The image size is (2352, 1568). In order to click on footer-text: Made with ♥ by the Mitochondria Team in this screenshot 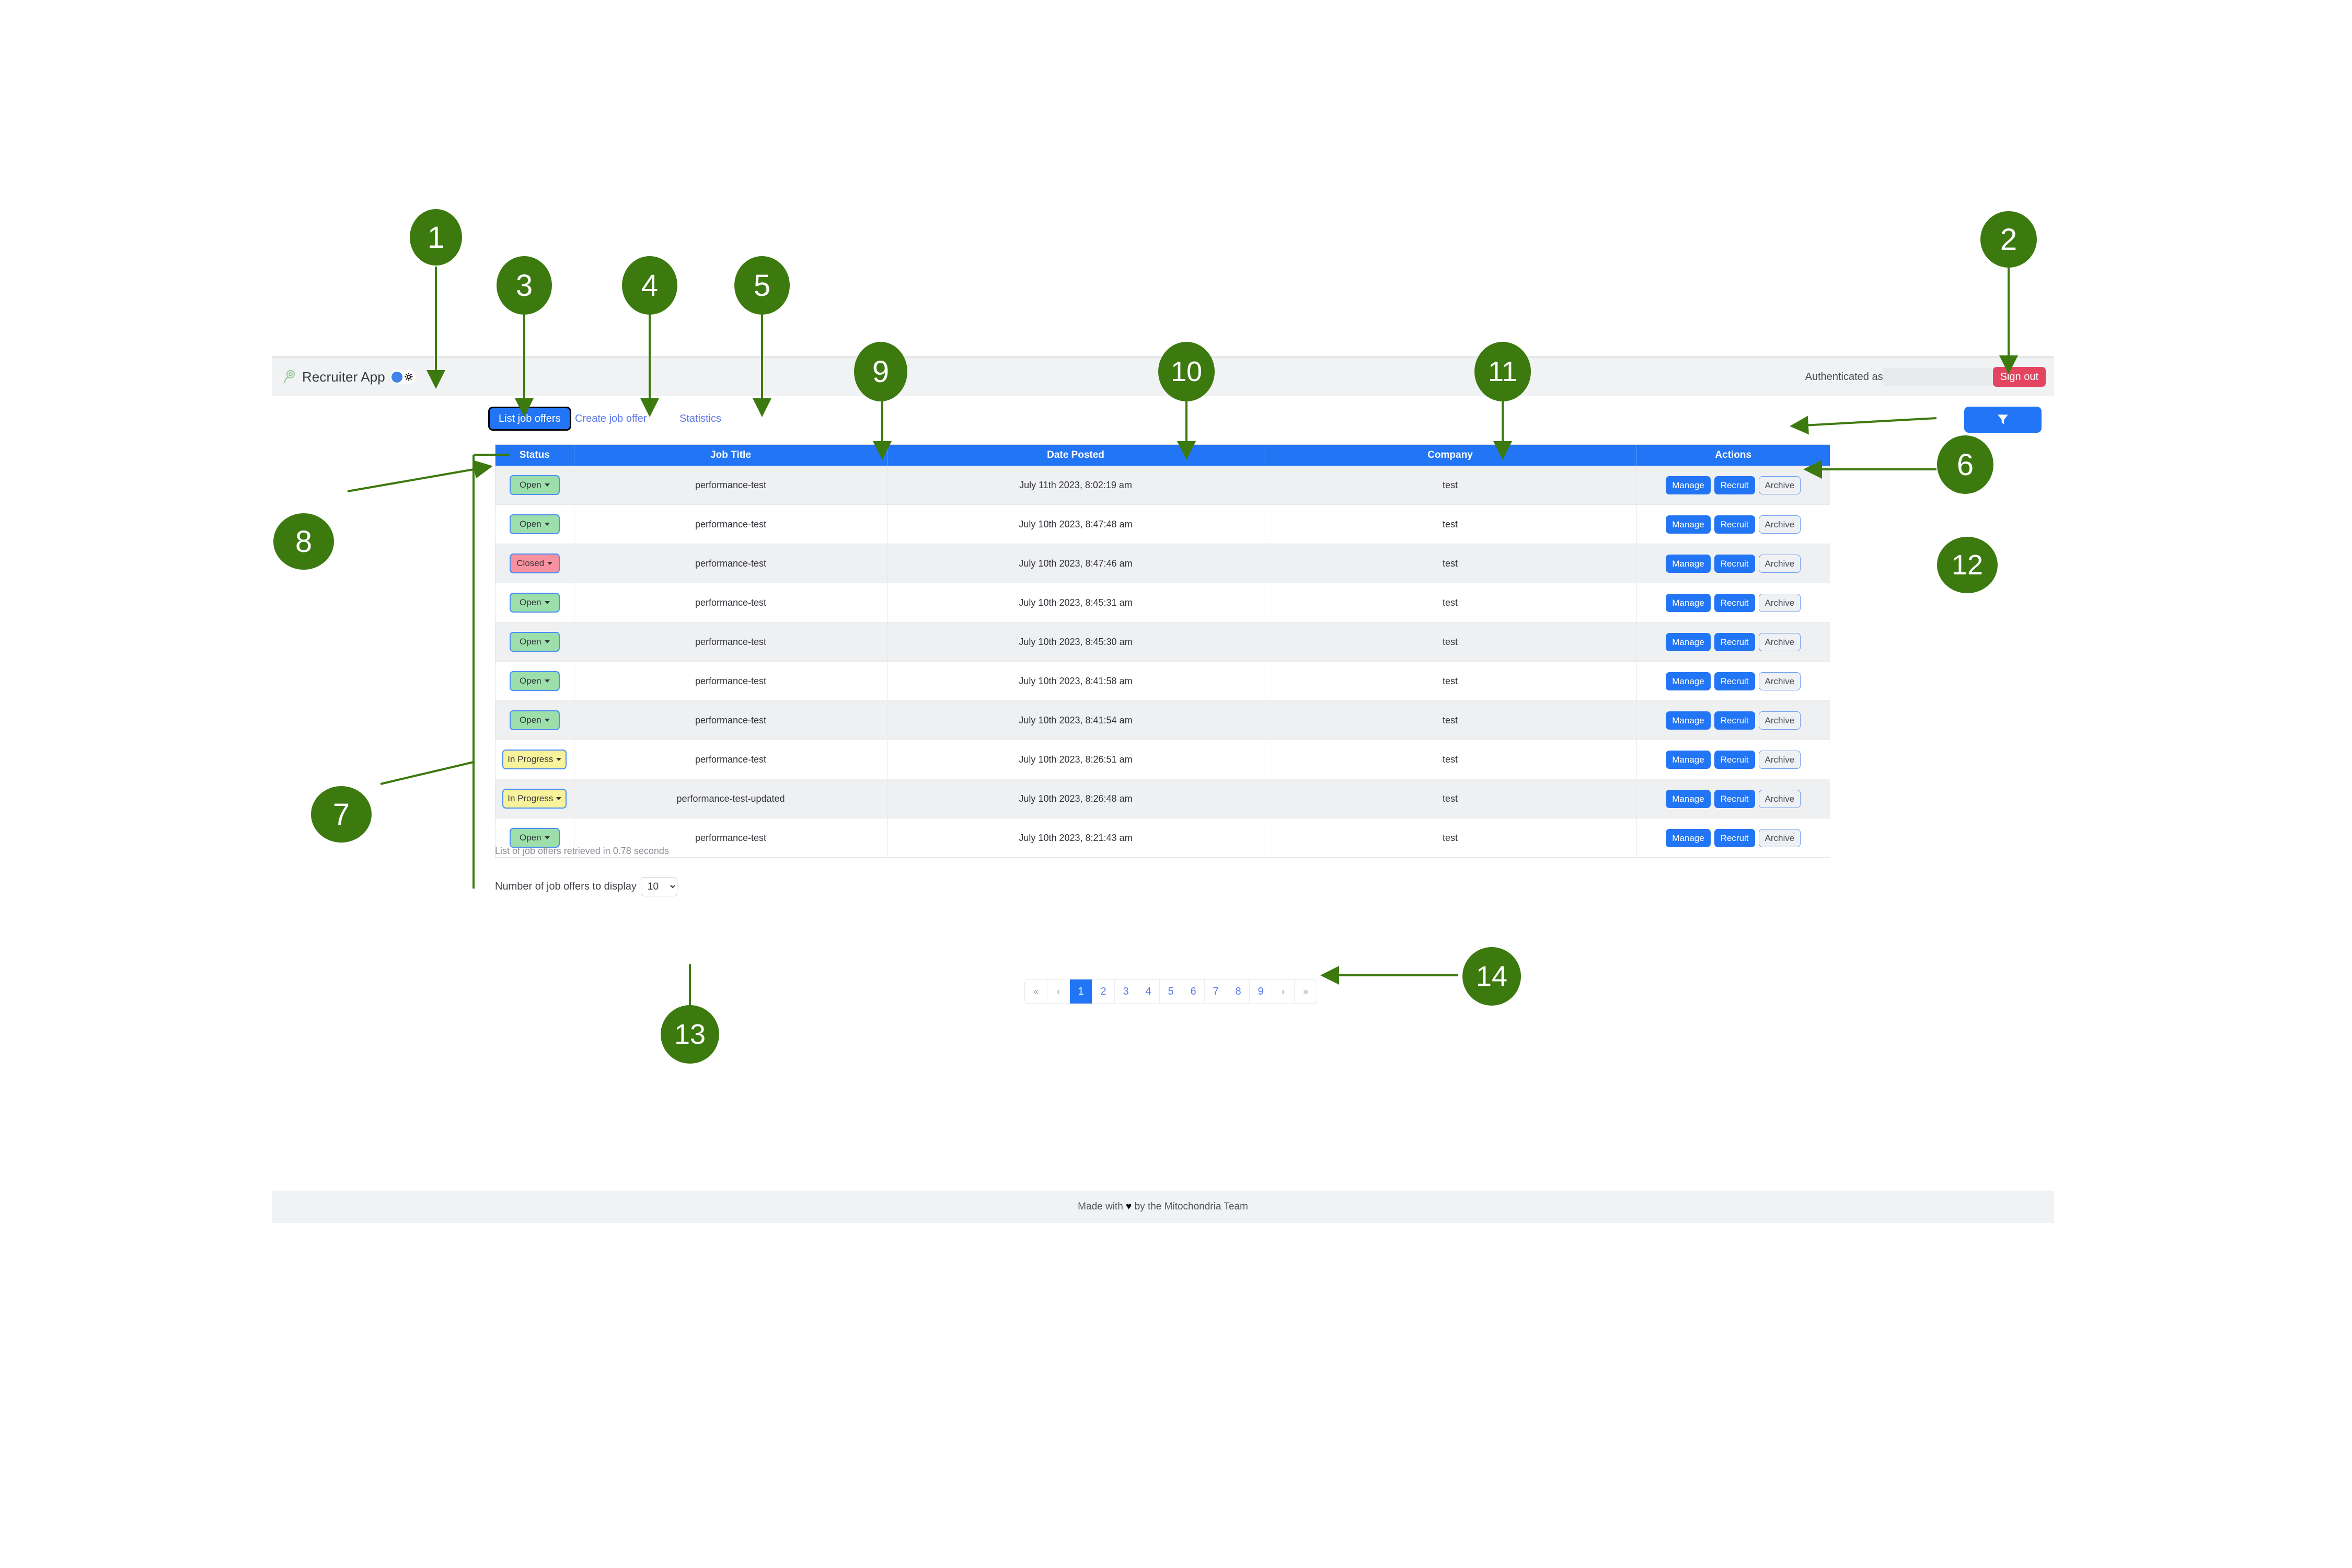, I will do `click(1163, 1207)`.